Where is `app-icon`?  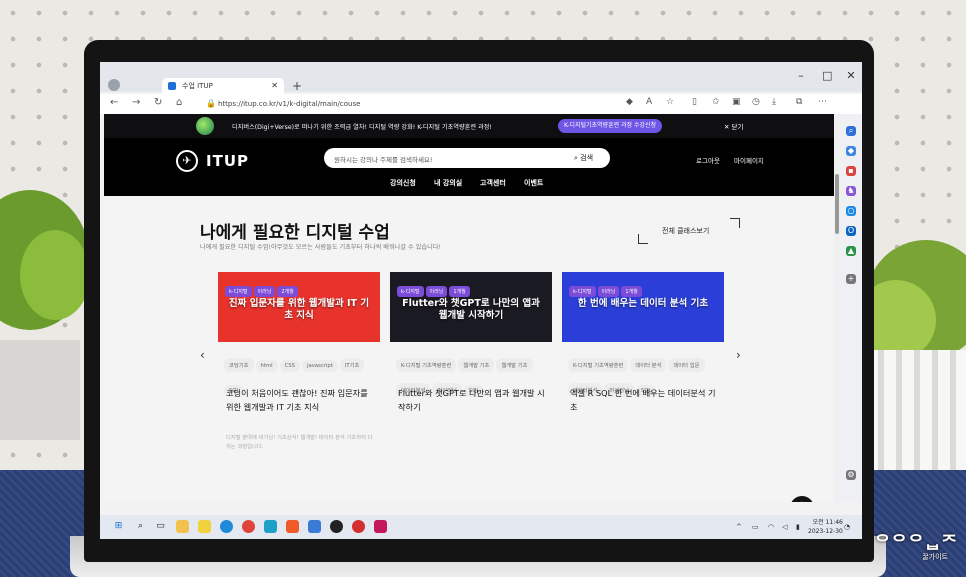
app-icon is located at coordinates (270, 526).